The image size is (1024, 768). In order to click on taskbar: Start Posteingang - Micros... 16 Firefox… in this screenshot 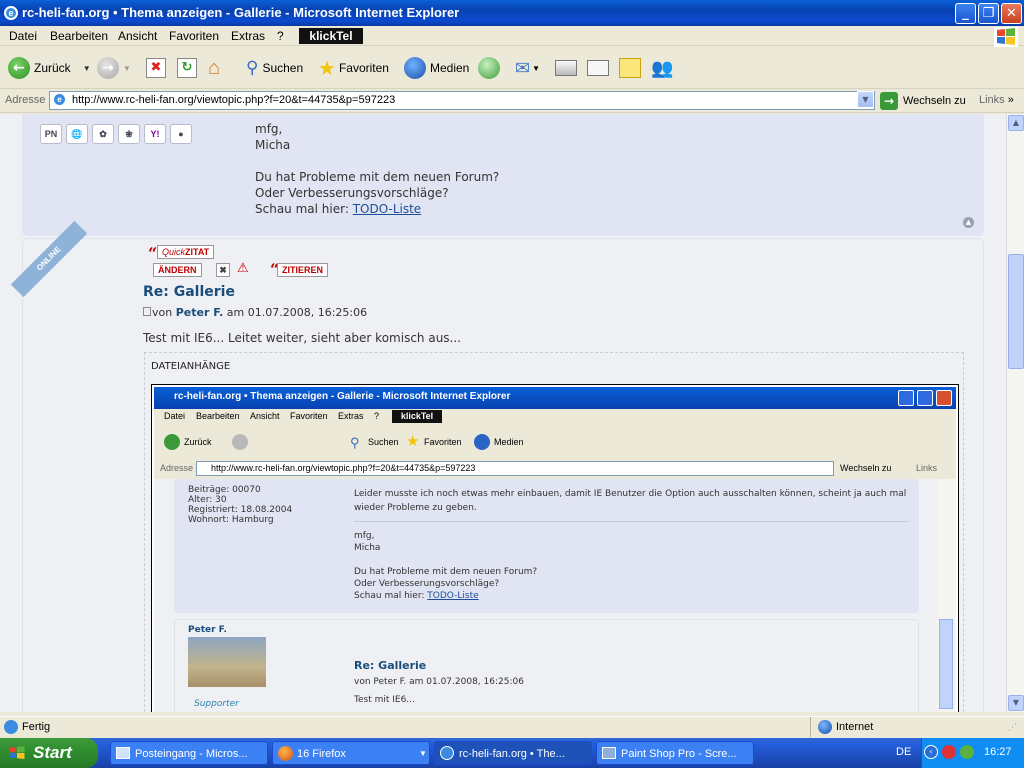, I will do `click(512, 753)`.